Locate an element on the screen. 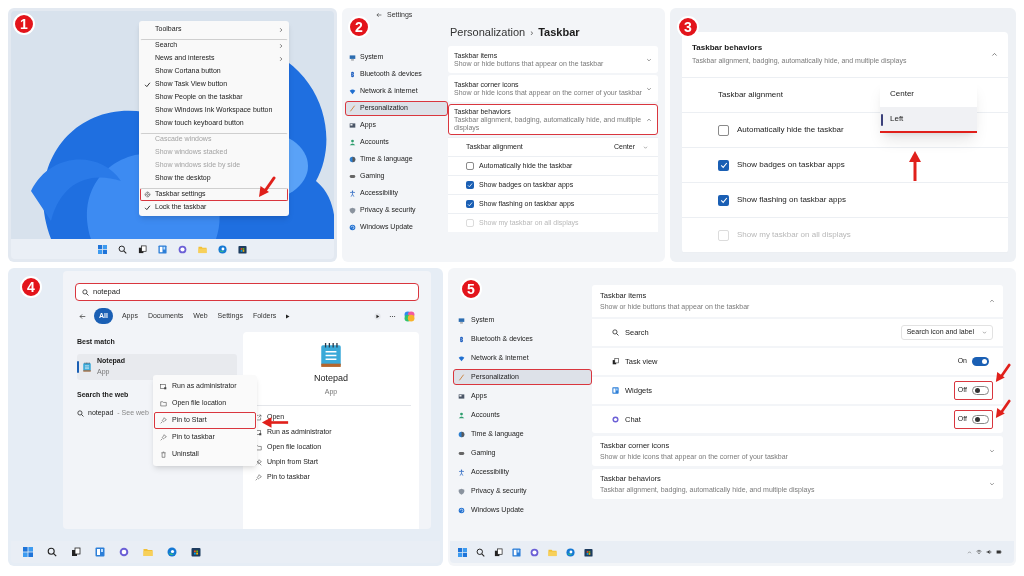 This screenshot has height=576, width=1024. page-title: Taskbar is located at coordinates (559, 32).